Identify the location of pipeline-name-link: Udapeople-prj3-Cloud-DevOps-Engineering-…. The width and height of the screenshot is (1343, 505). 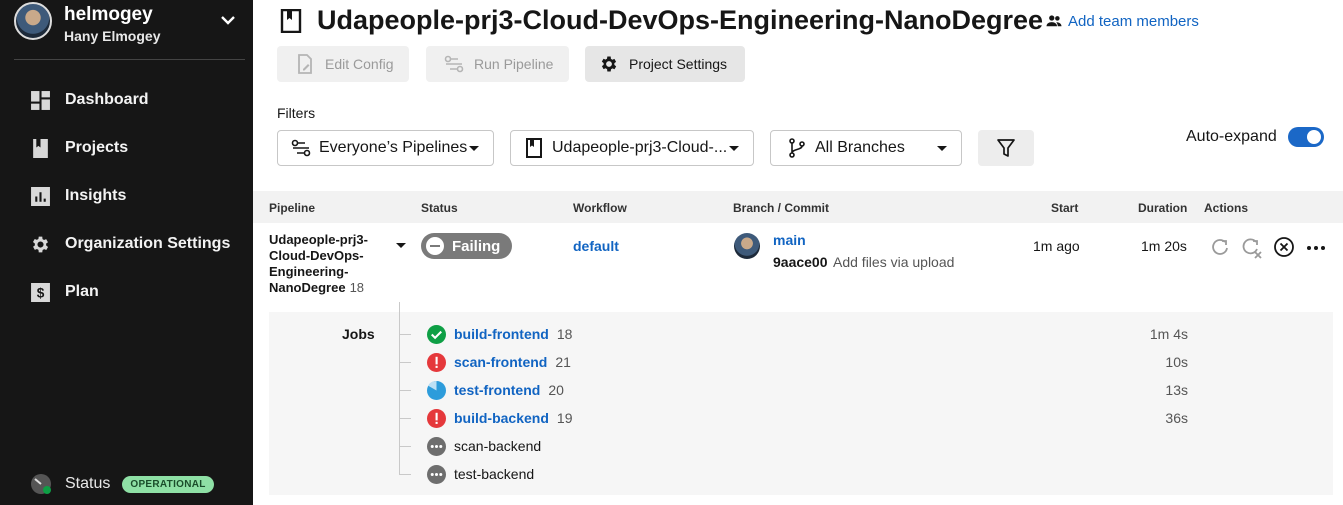
(324, 264).